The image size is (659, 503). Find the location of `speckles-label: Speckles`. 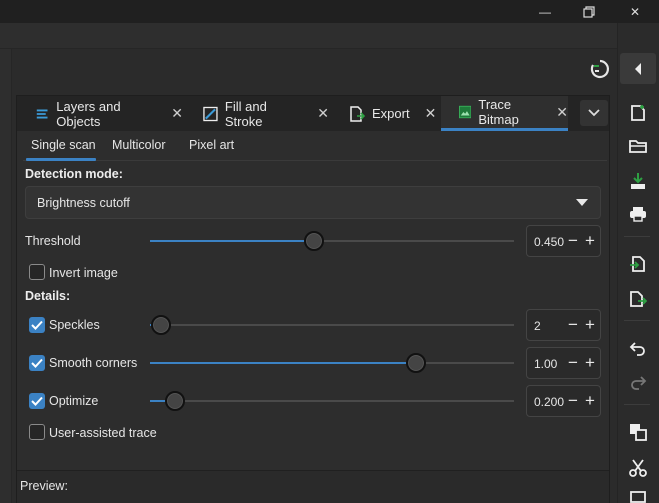

speckles-label: Speckles is located at coordinates (74, 325).